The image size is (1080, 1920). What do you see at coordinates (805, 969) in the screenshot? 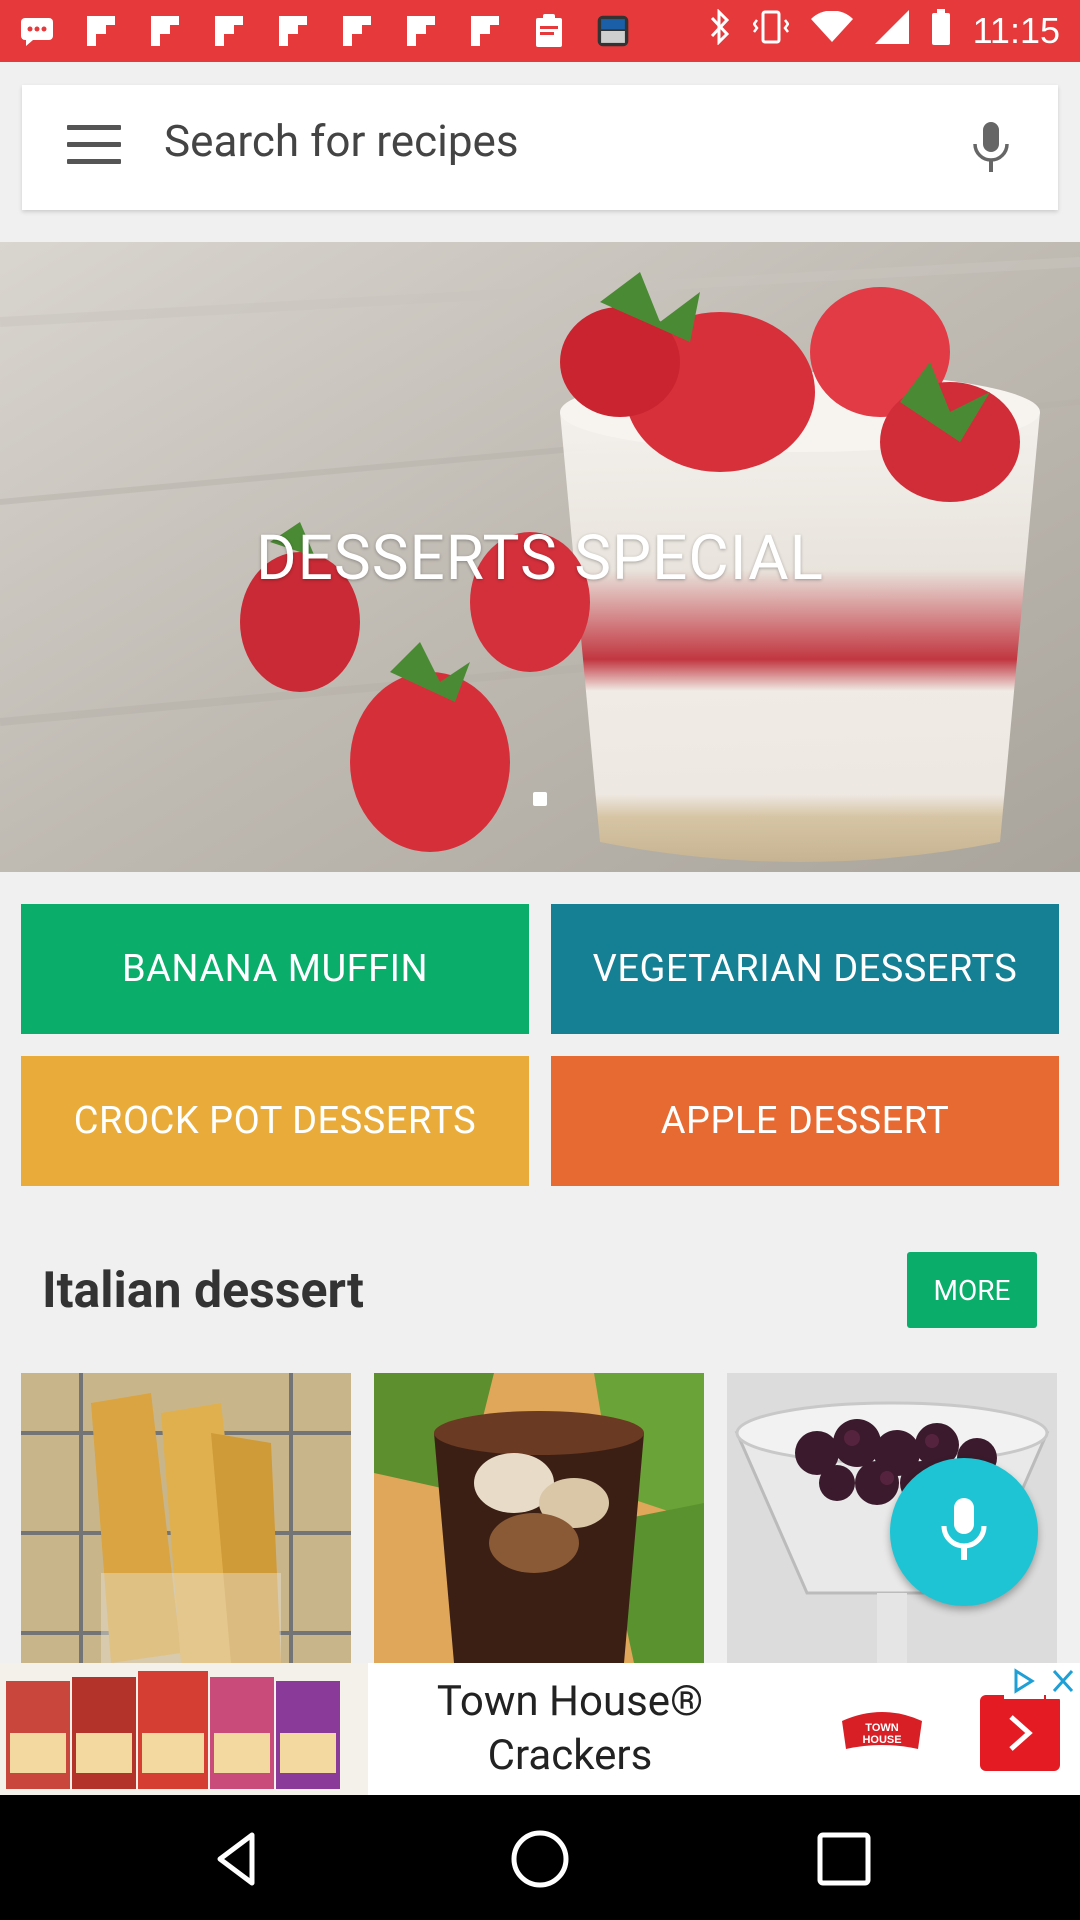
I see `category-vegetarian-desserts-button: VEGETARIAN DESSERTS` at bounding box center [805, 969].